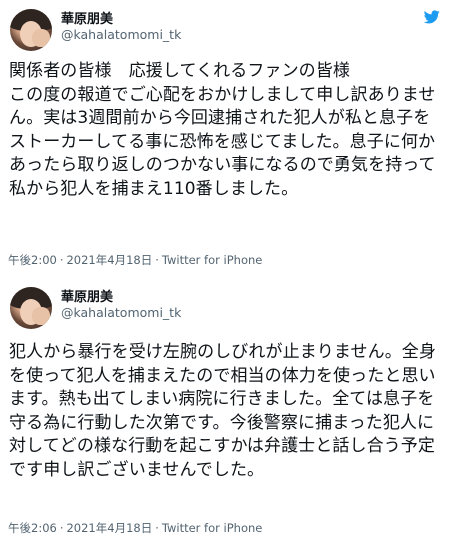  Describe the element at coordinates (432, 17) in the screenshot. I see `twitter-bird-icon` at that location.